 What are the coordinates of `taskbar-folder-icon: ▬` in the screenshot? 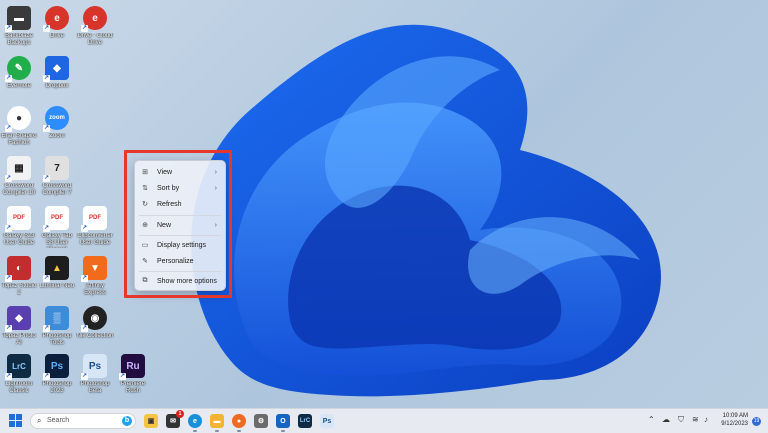 It's located at (217, 423).